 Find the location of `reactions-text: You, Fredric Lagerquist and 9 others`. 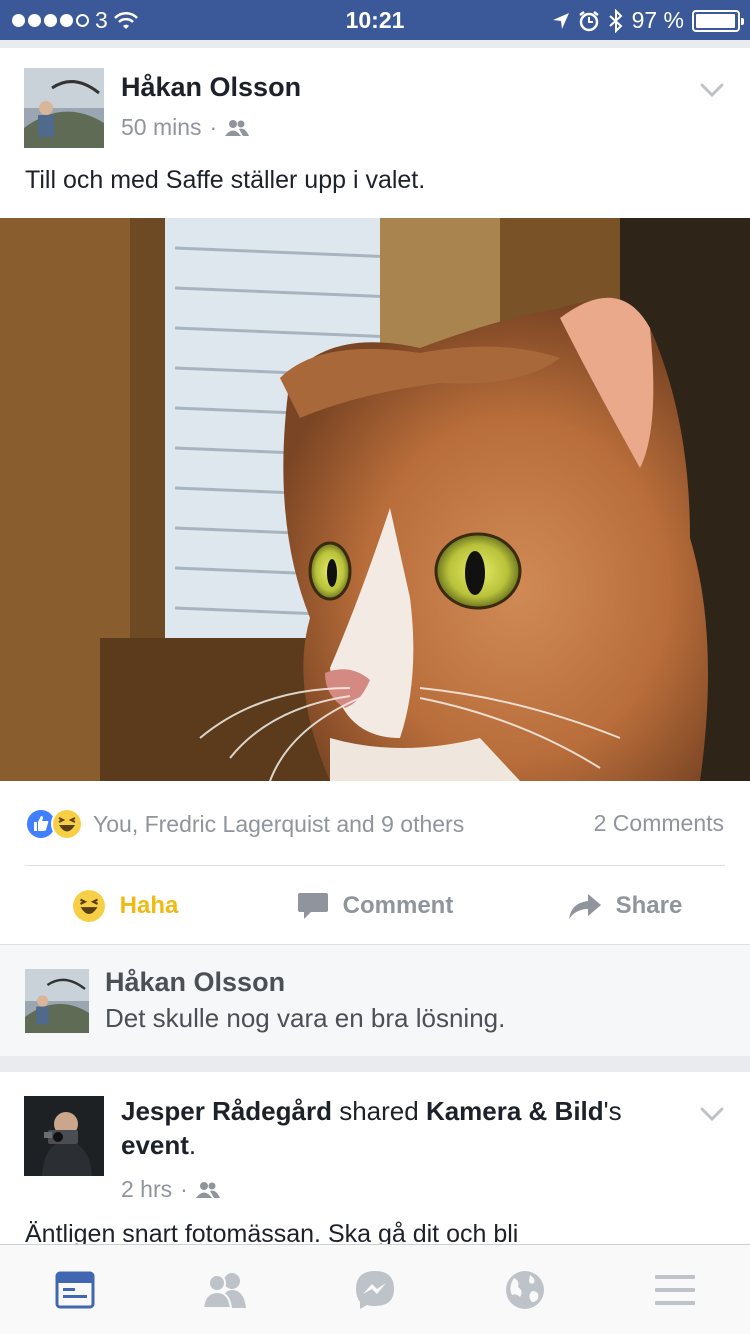

reactions-text: You, Fredric Lagerquist and 9 others is located at coordinates (279, 823).